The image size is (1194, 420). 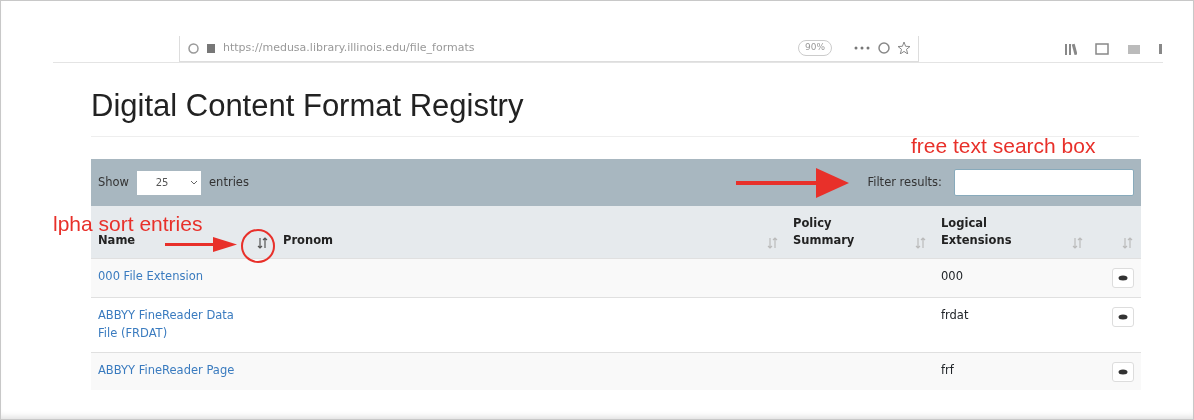 I want to click on annotation-text: free text search box, so click(x=1003, y=145).